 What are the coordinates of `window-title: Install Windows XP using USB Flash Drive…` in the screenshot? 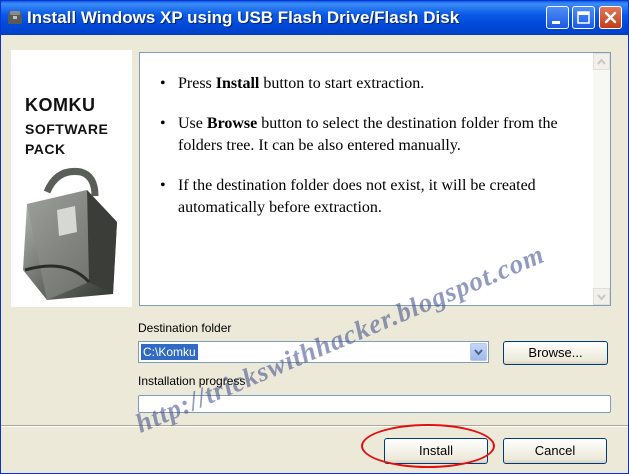 It's located at (243, 17).